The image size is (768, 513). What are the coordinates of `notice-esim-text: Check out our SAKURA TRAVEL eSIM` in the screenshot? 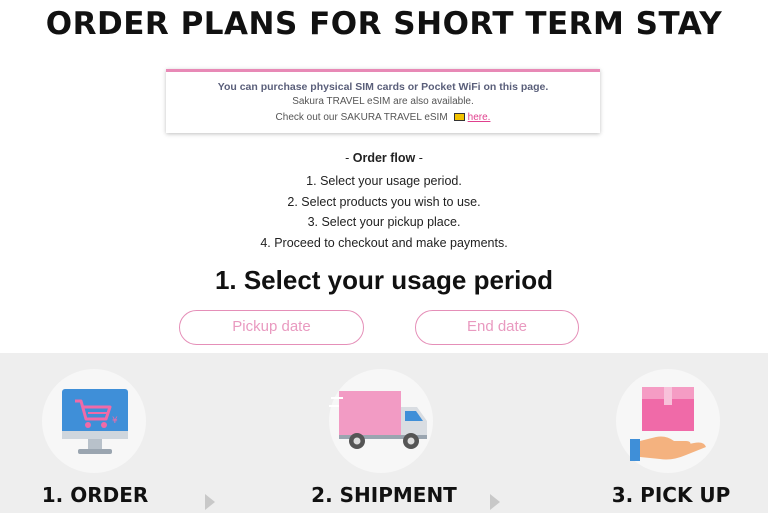 It's located at (361, 117).